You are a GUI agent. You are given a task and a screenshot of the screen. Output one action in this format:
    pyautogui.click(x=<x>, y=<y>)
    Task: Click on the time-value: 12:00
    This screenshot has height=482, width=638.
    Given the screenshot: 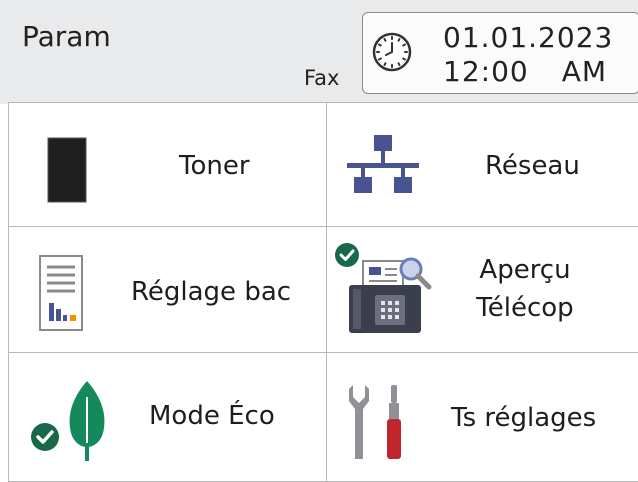 What is the action you would take?
    pyautogui.click(x=486, y=71)
    